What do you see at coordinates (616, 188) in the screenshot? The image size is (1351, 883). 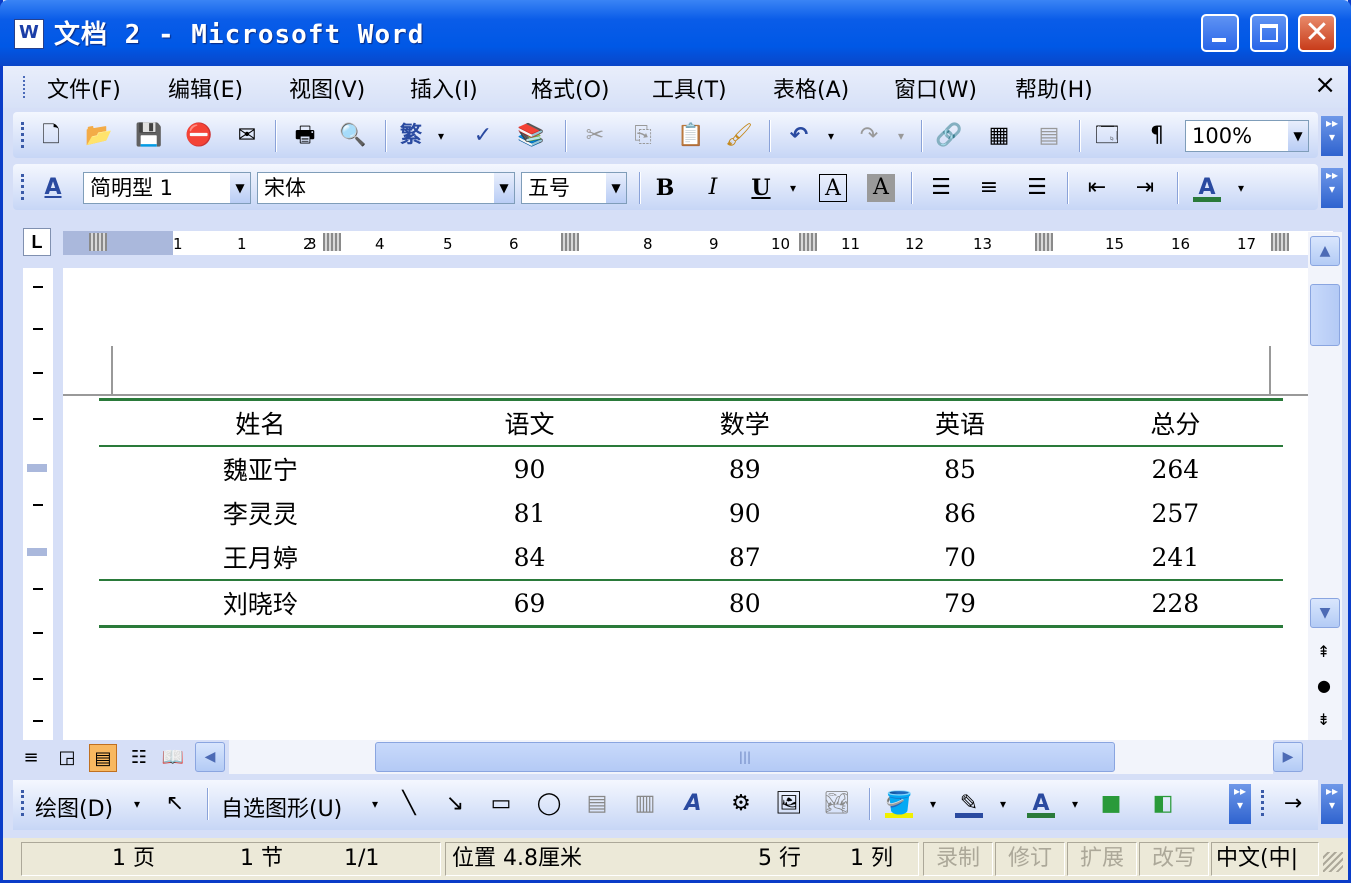 I see `font-size-dropdown-icon: ▼` at bounding box center [616, 188].